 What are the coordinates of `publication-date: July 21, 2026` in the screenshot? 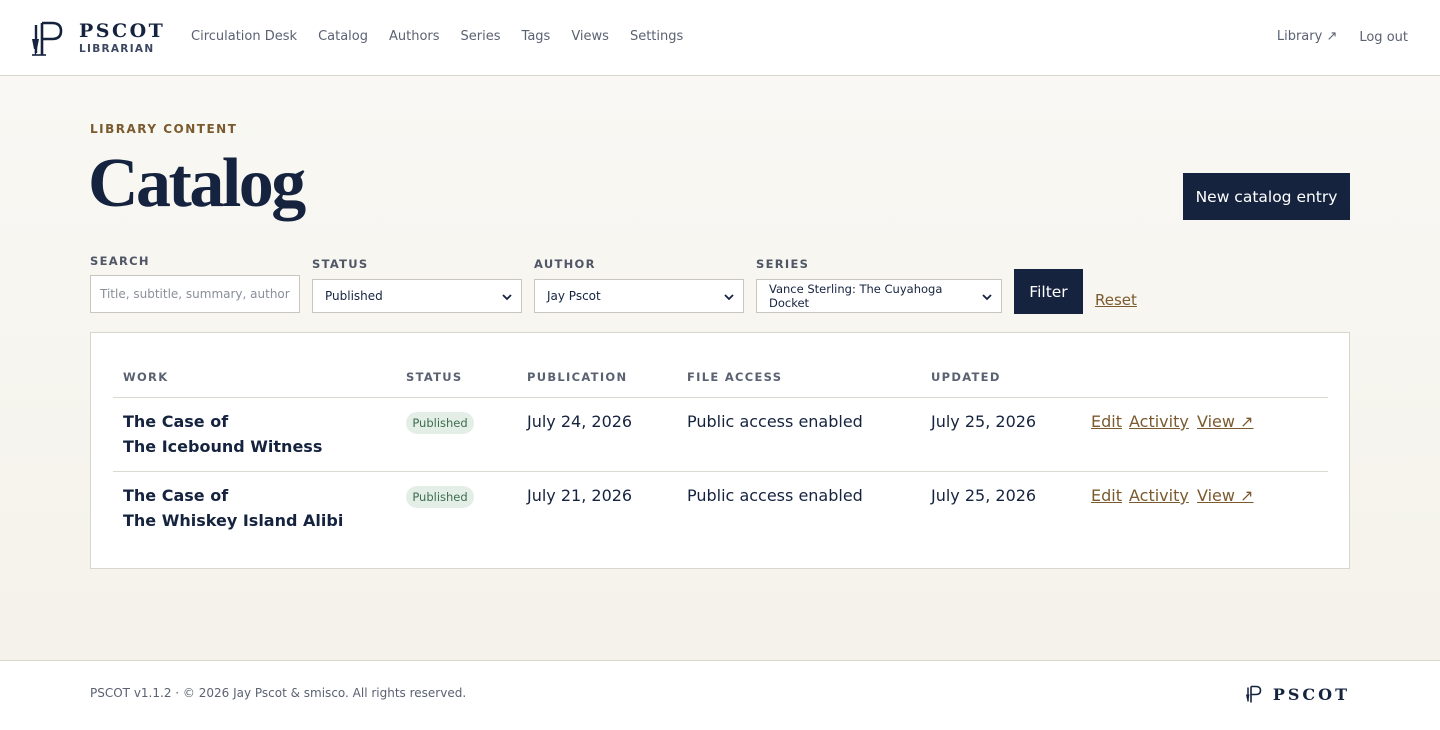 It's located at (580, 495).